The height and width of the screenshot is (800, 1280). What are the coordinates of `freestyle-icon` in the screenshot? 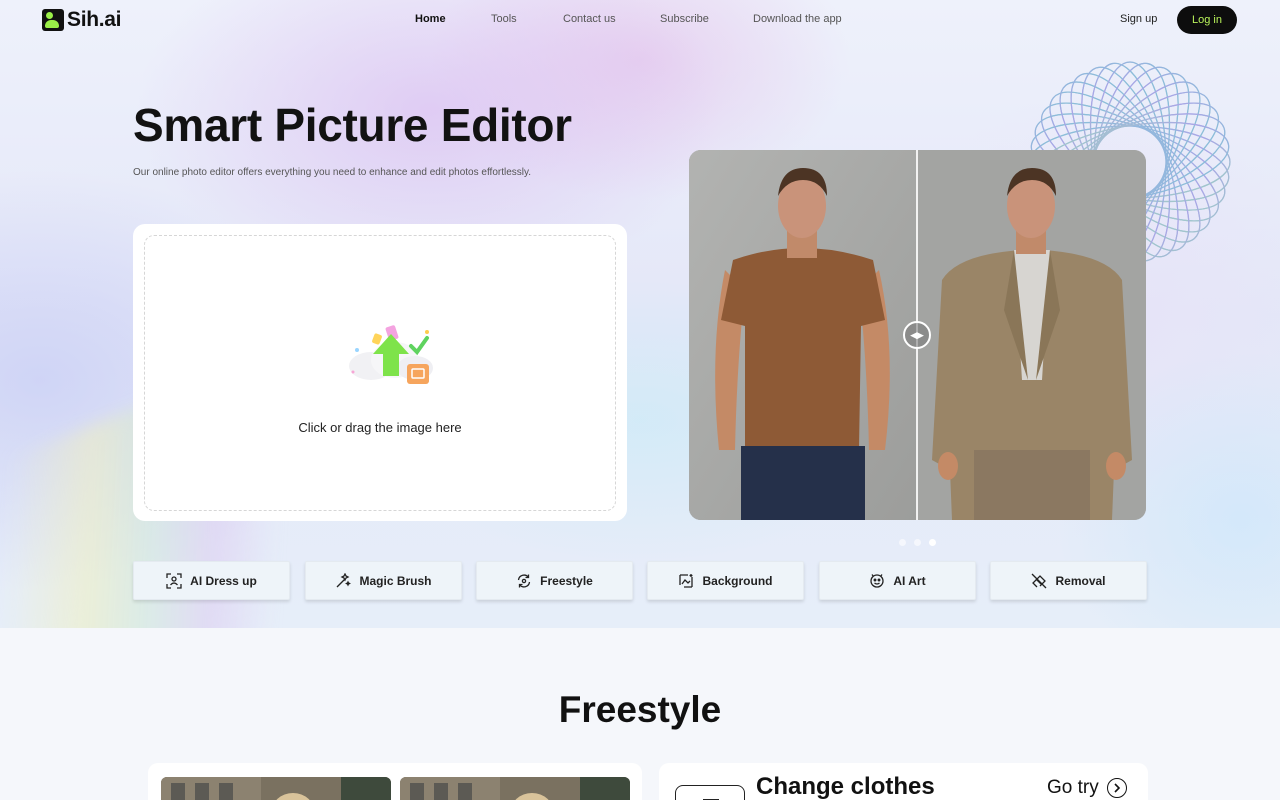 It's located at (524, 580).